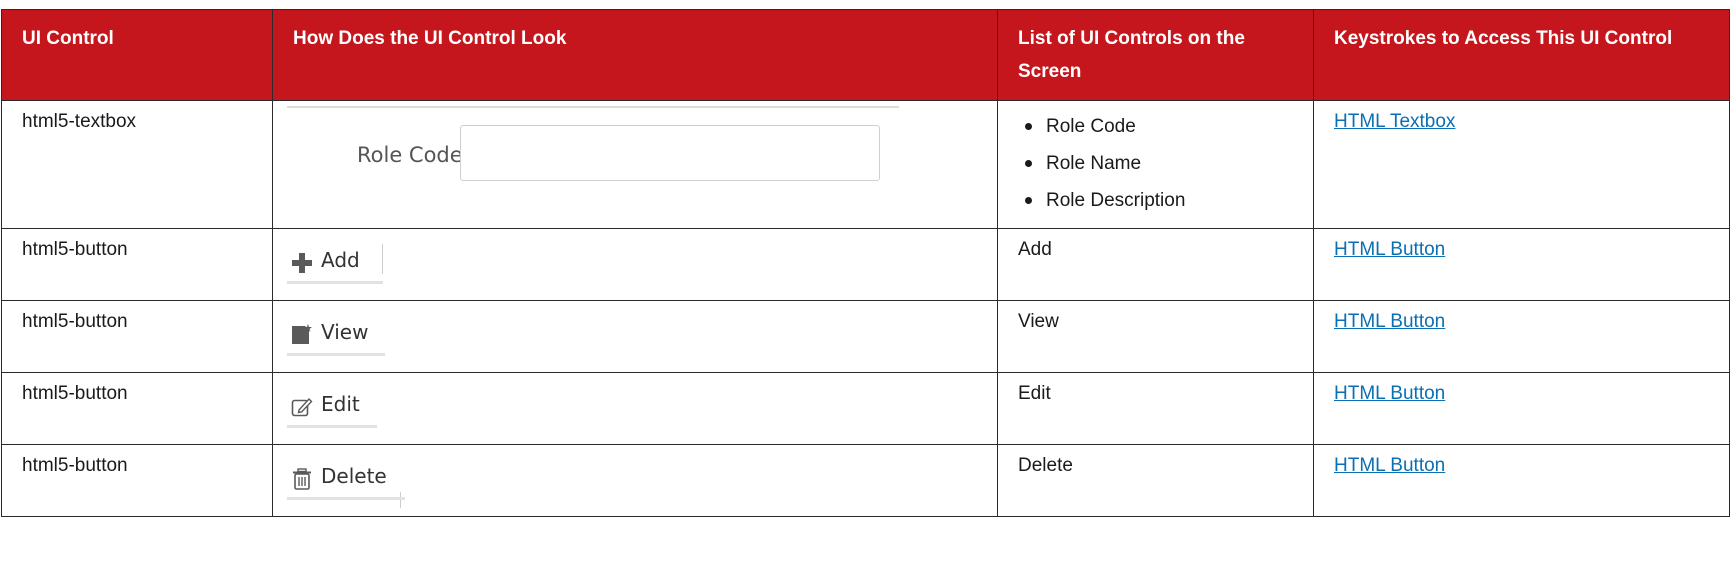  I want to click on preview-divider, so click(593, 107).